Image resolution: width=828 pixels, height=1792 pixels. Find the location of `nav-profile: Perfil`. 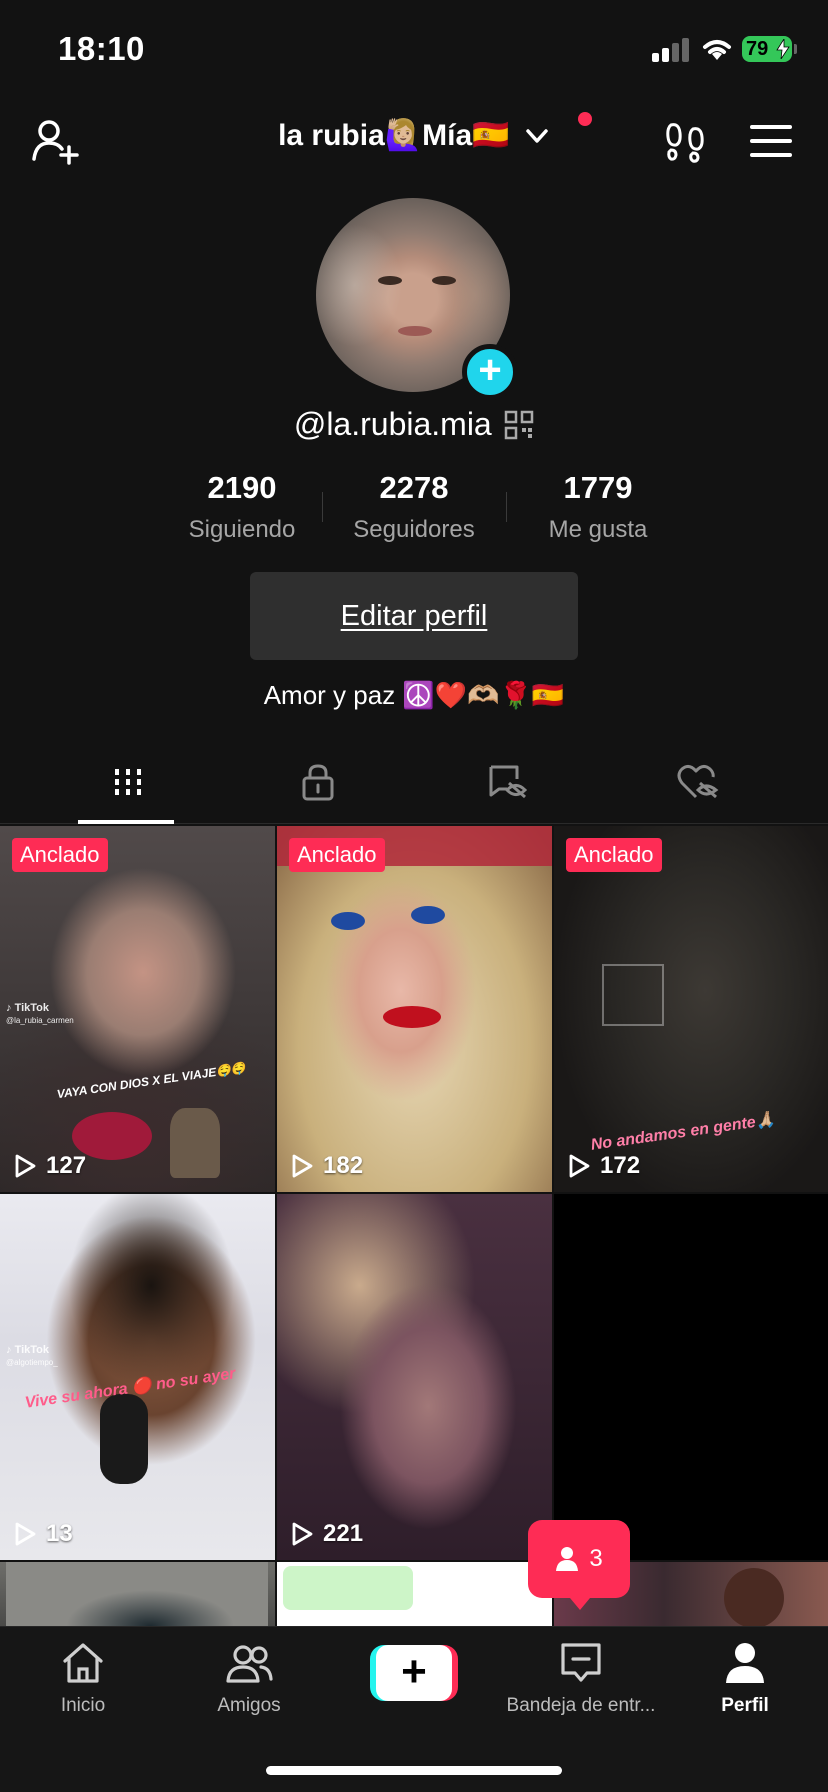

nav-profile: Perfil is located at coordinates (745, 1689).